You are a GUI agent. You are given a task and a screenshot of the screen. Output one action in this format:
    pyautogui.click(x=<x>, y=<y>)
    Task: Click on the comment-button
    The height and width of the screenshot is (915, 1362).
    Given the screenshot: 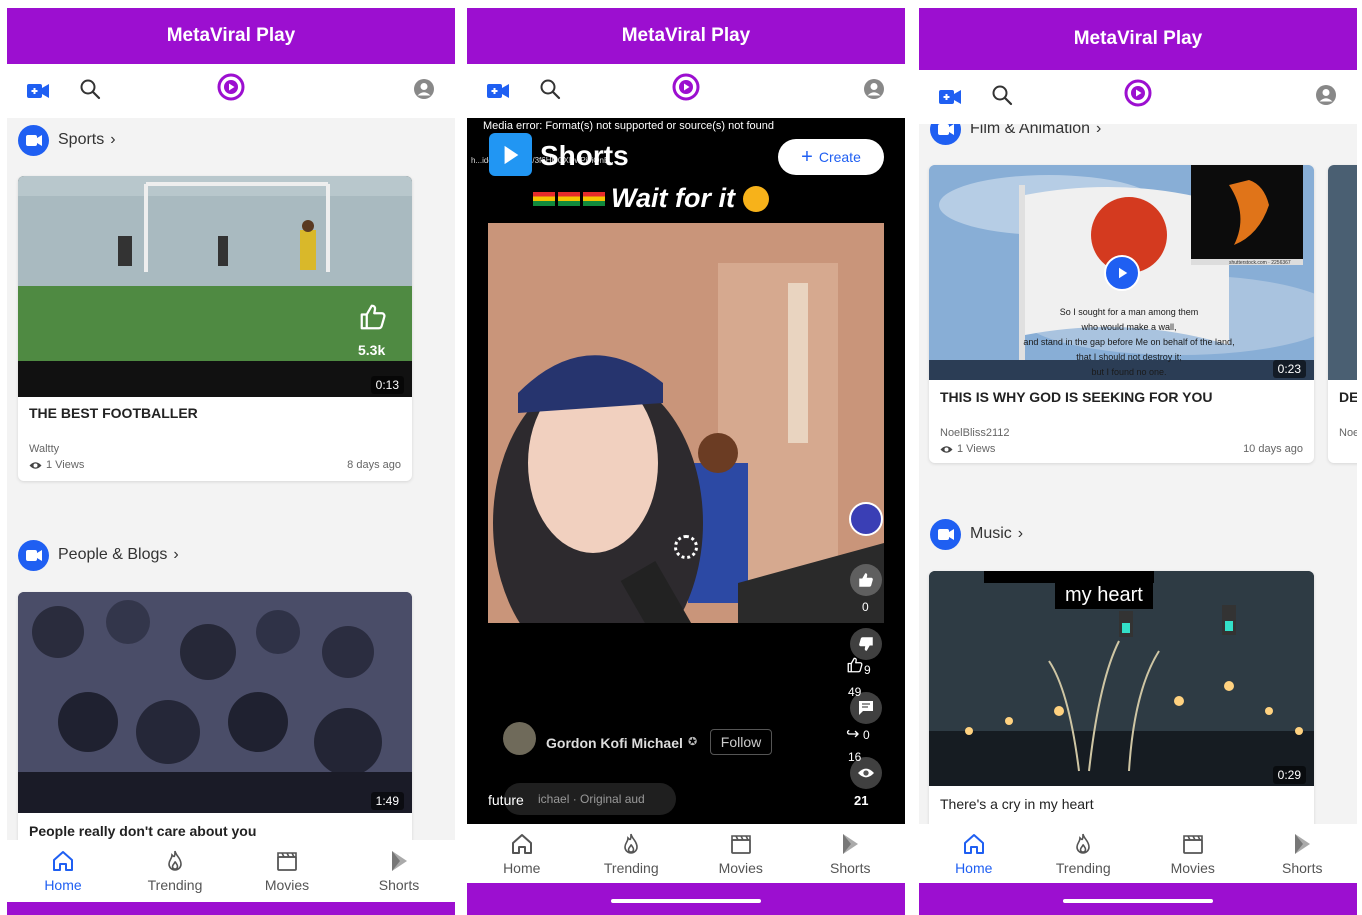 What is the action you would take?
    pyautogui.click(x=866, y=708)
    